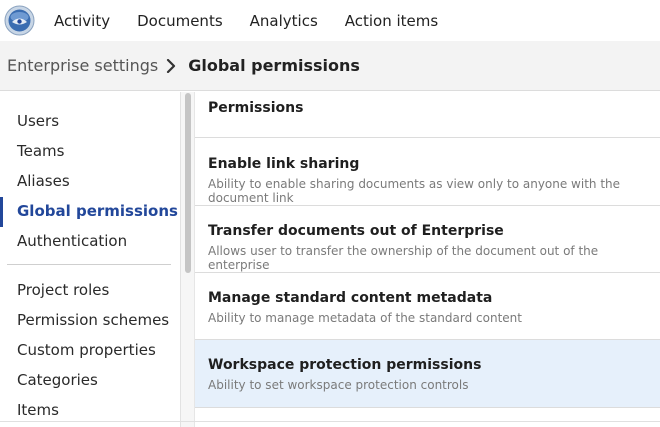  I want to click on sidebar-item-aliases: Aliases, so click(43, 181).